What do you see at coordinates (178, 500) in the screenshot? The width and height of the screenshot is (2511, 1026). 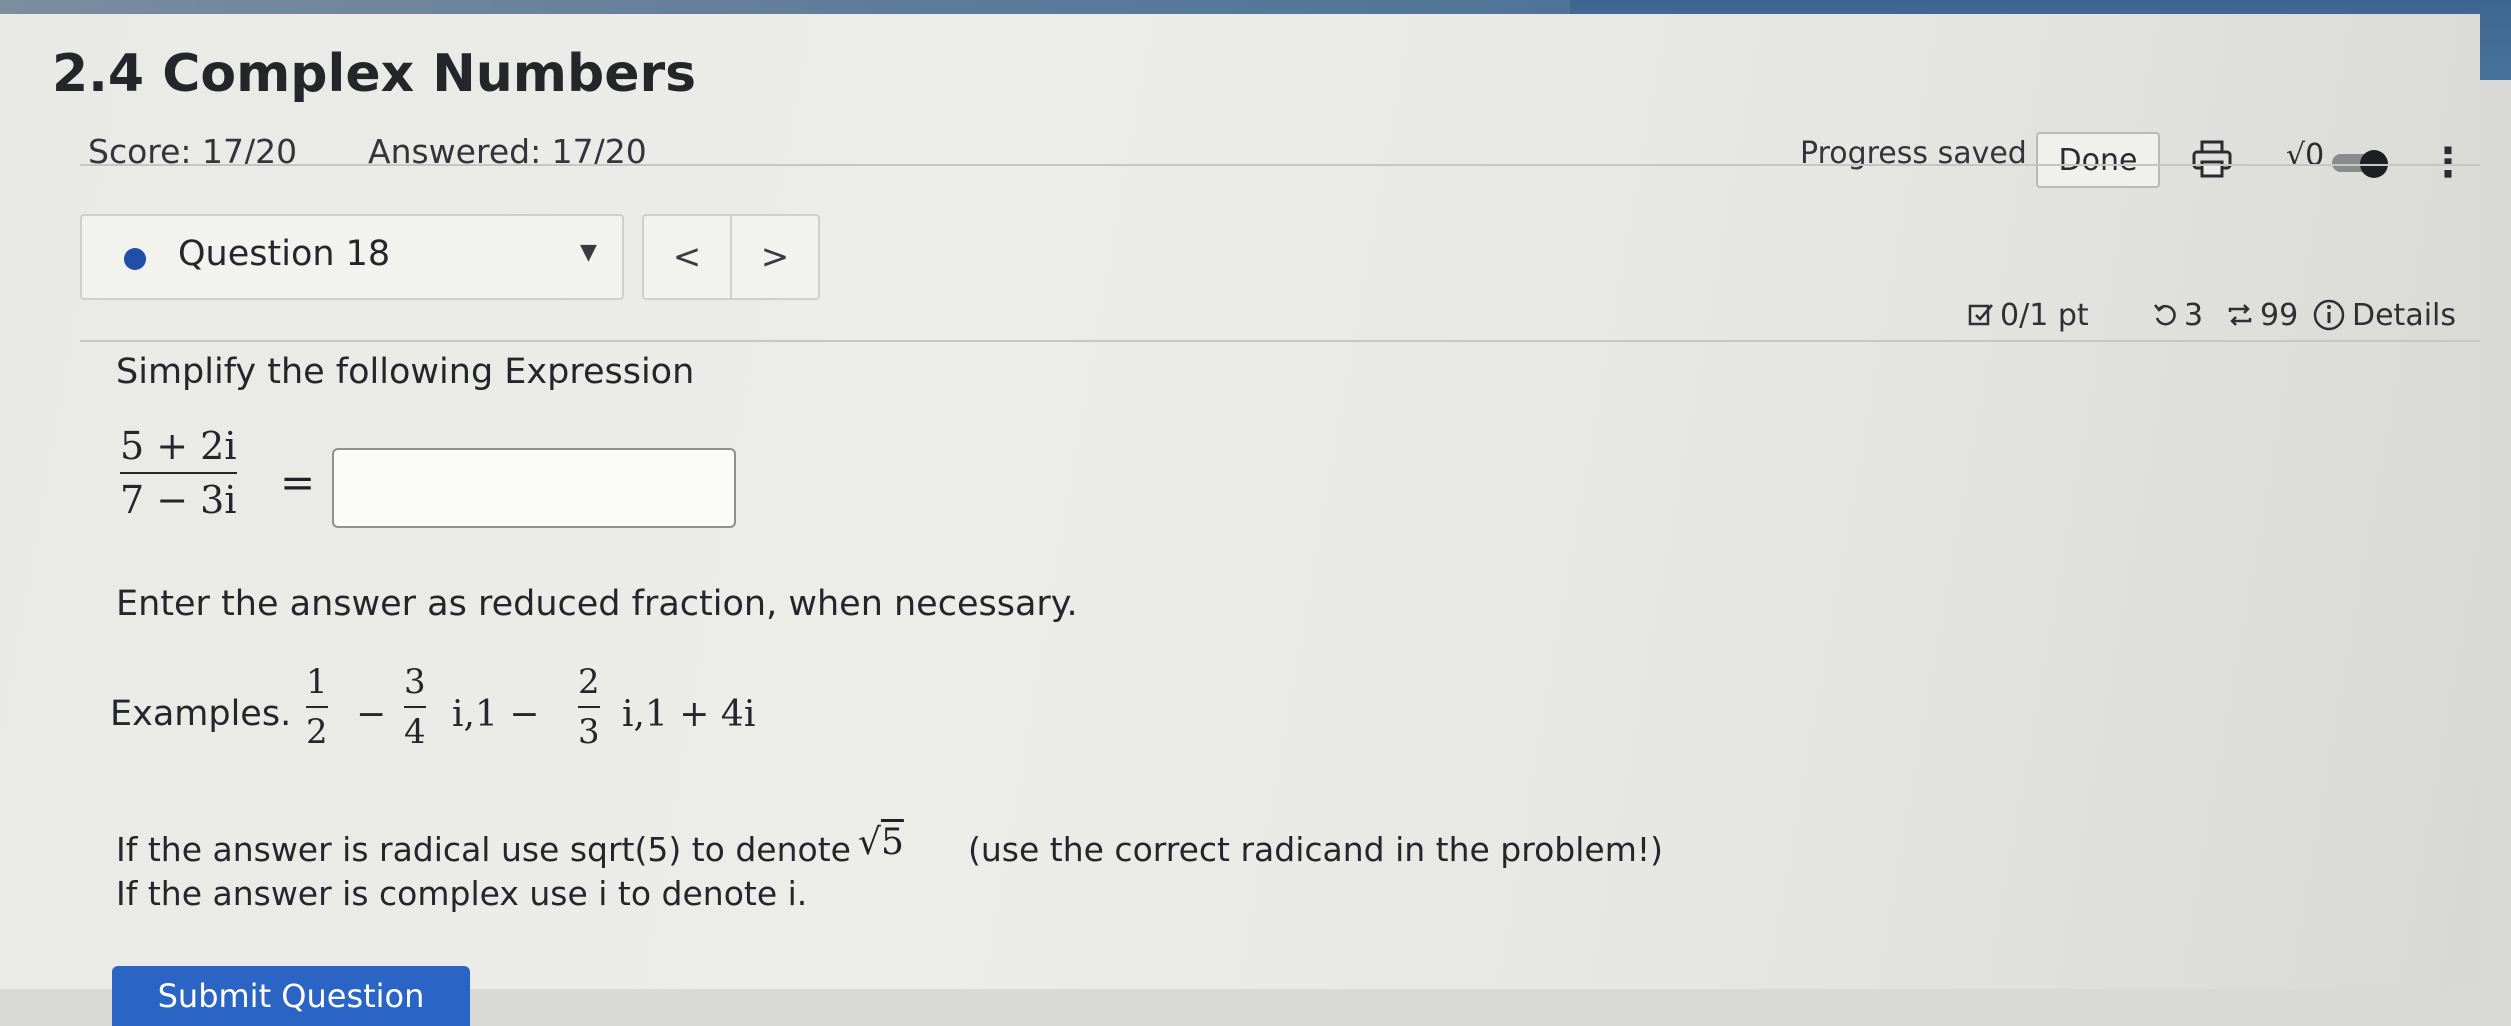 I see `expression-denominator: 7 − 3i` at bounding box center [178, 500].